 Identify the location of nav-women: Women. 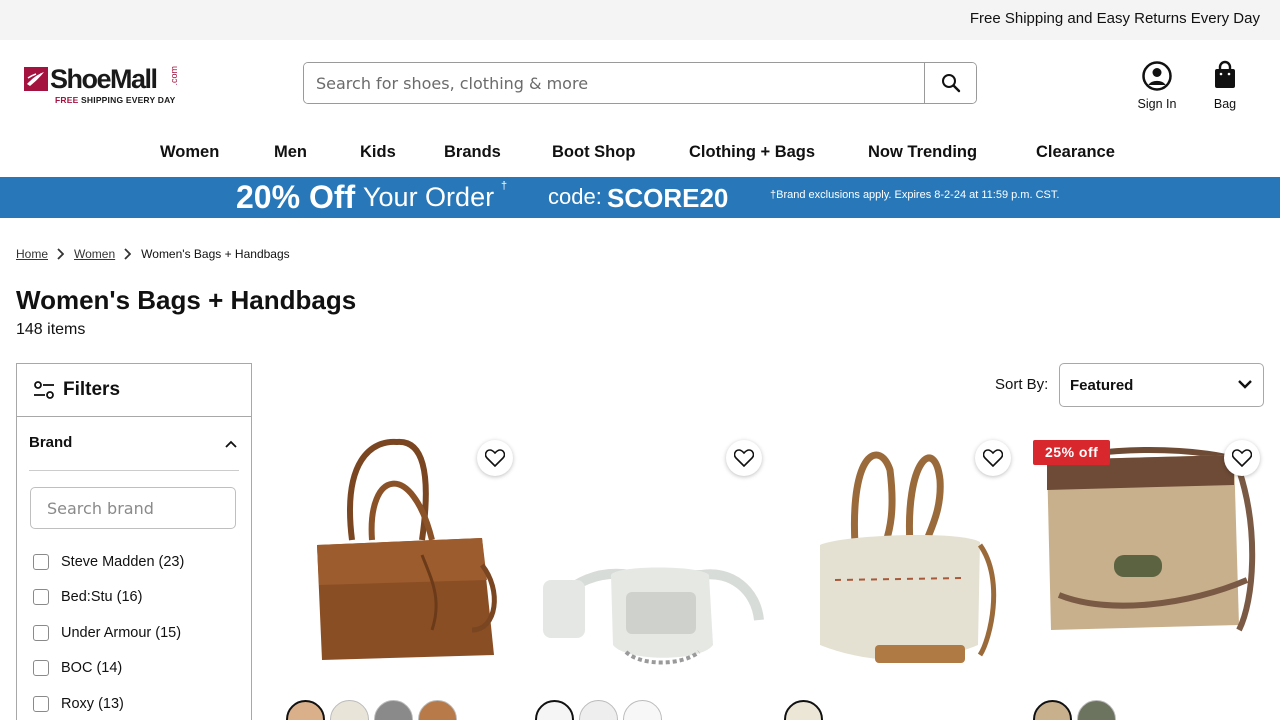
(189, 152).